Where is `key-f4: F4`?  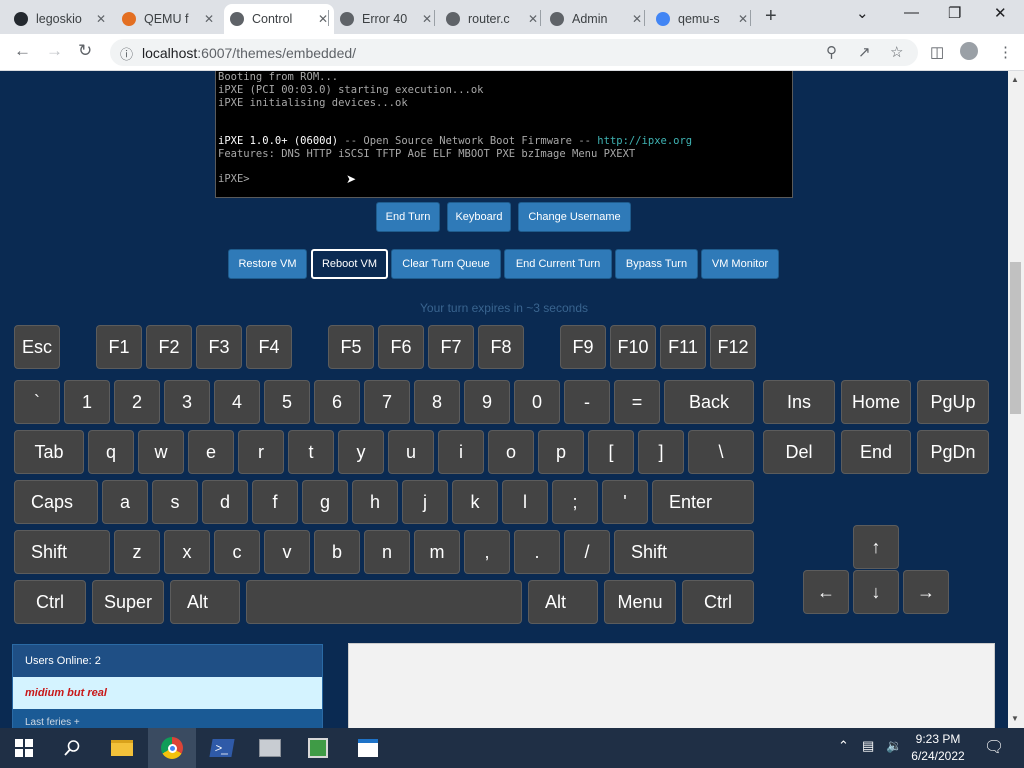
key-f4: F4 is located at coordinates (269, 347).